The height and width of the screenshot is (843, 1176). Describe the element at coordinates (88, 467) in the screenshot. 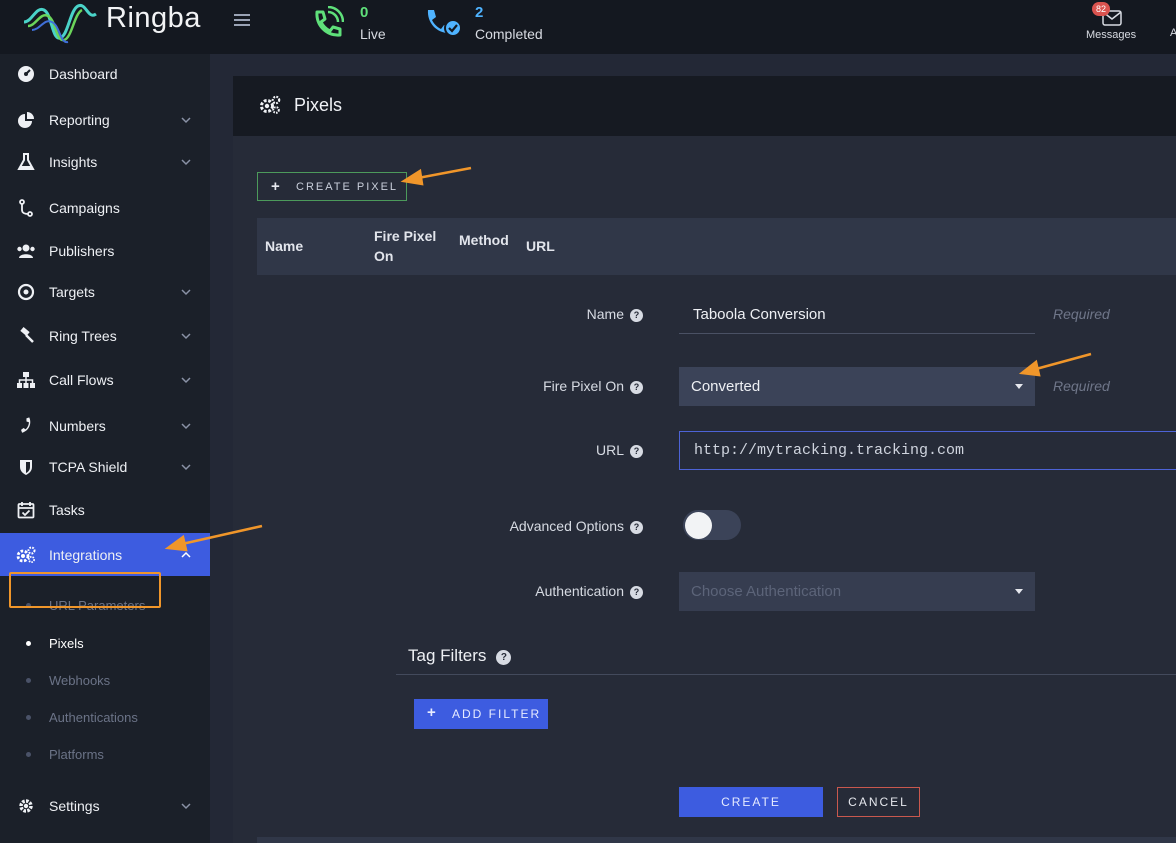

I see `sidebar-item-label: TCPA Shield` at that location.